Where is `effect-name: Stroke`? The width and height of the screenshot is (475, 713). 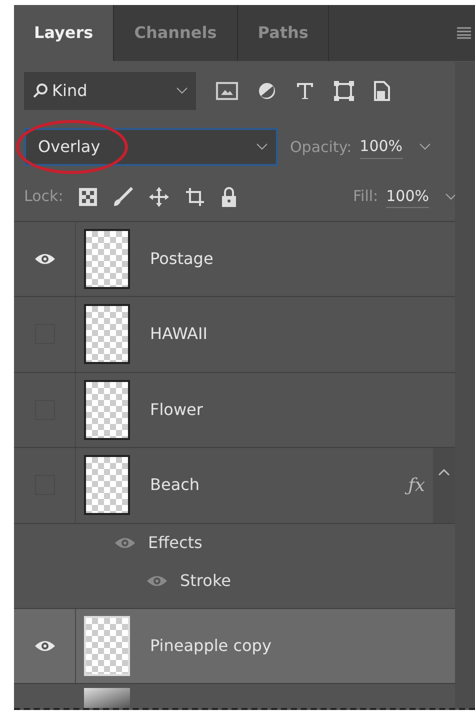
effect-name: Stroke is located at coordinates (205, 581).